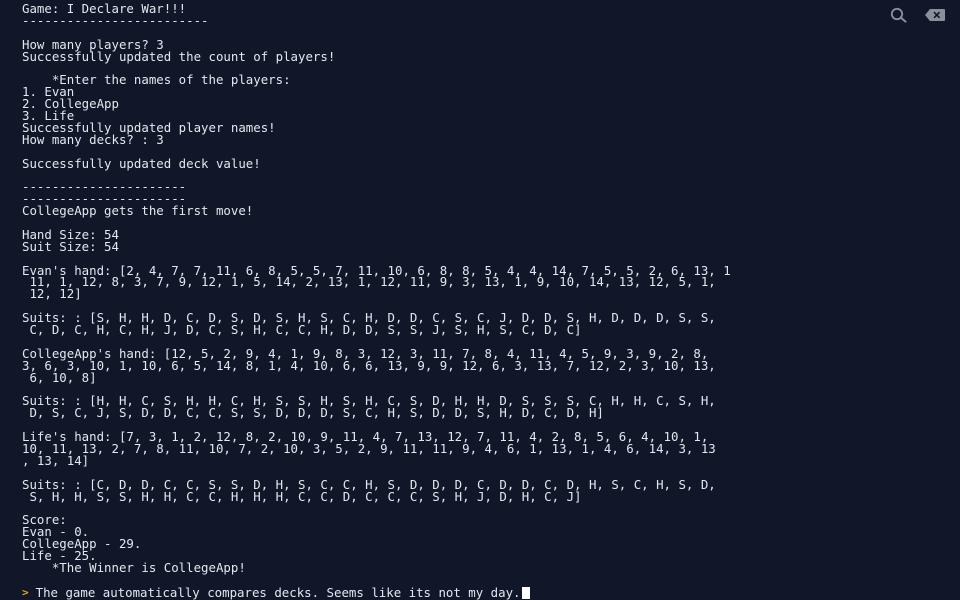  I want to click on console-line: CollegeApp gets the first move!, so click(138, 211).